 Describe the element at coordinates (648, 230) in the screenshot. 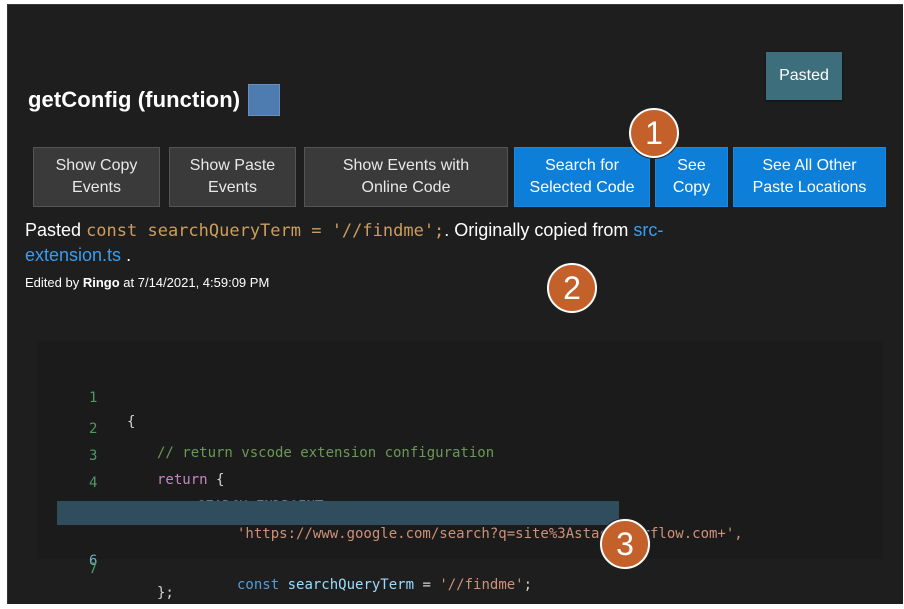

I see `source-link-part1: src-` at that location.